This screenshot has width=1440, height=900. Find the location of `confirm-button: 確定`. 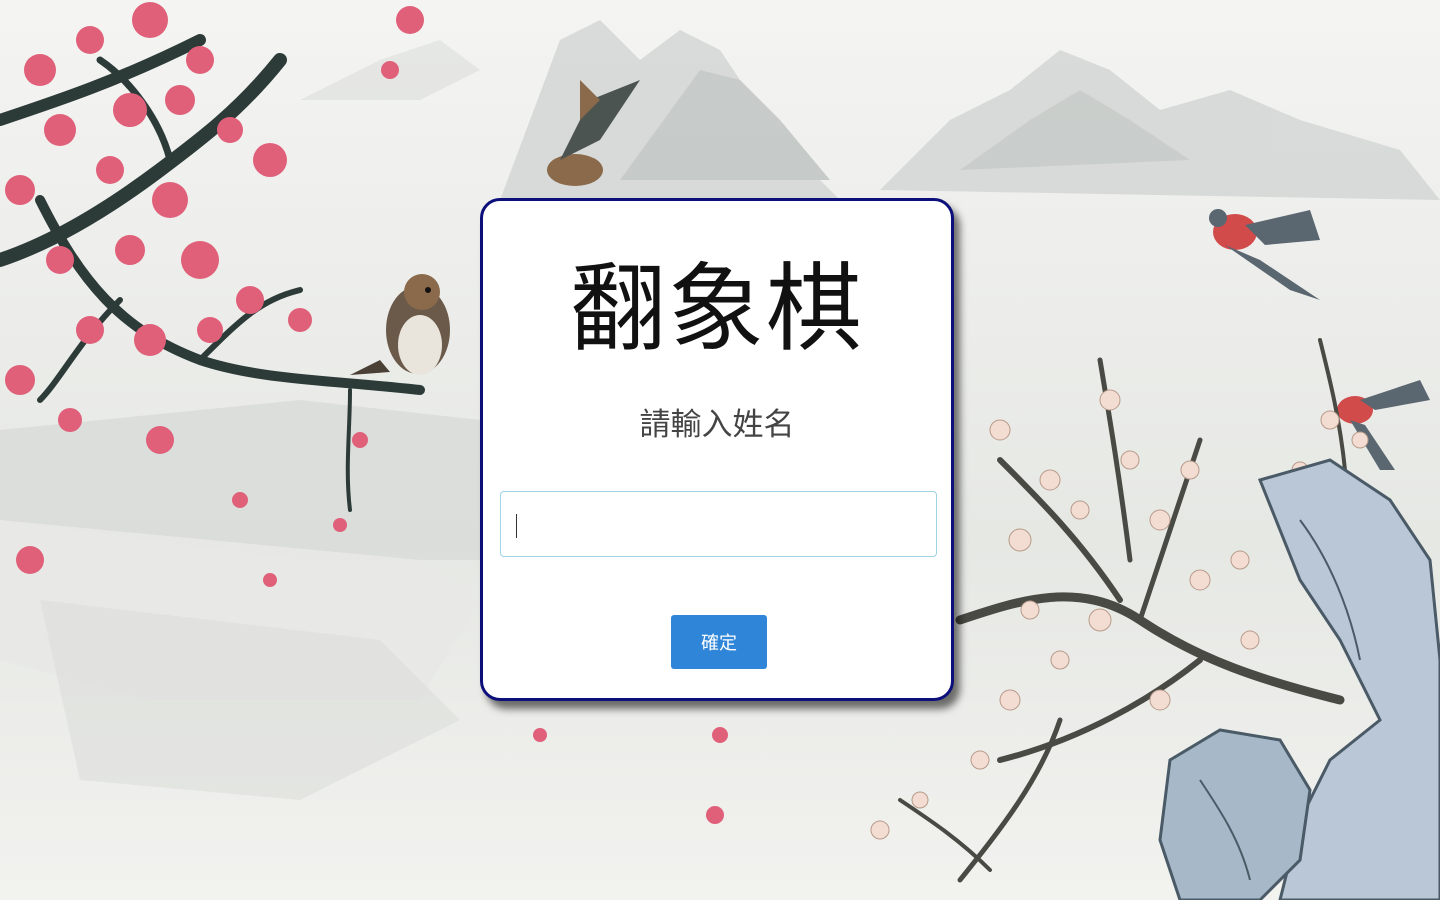

confirm-button: 確定 is located at coordinates (719, 642).